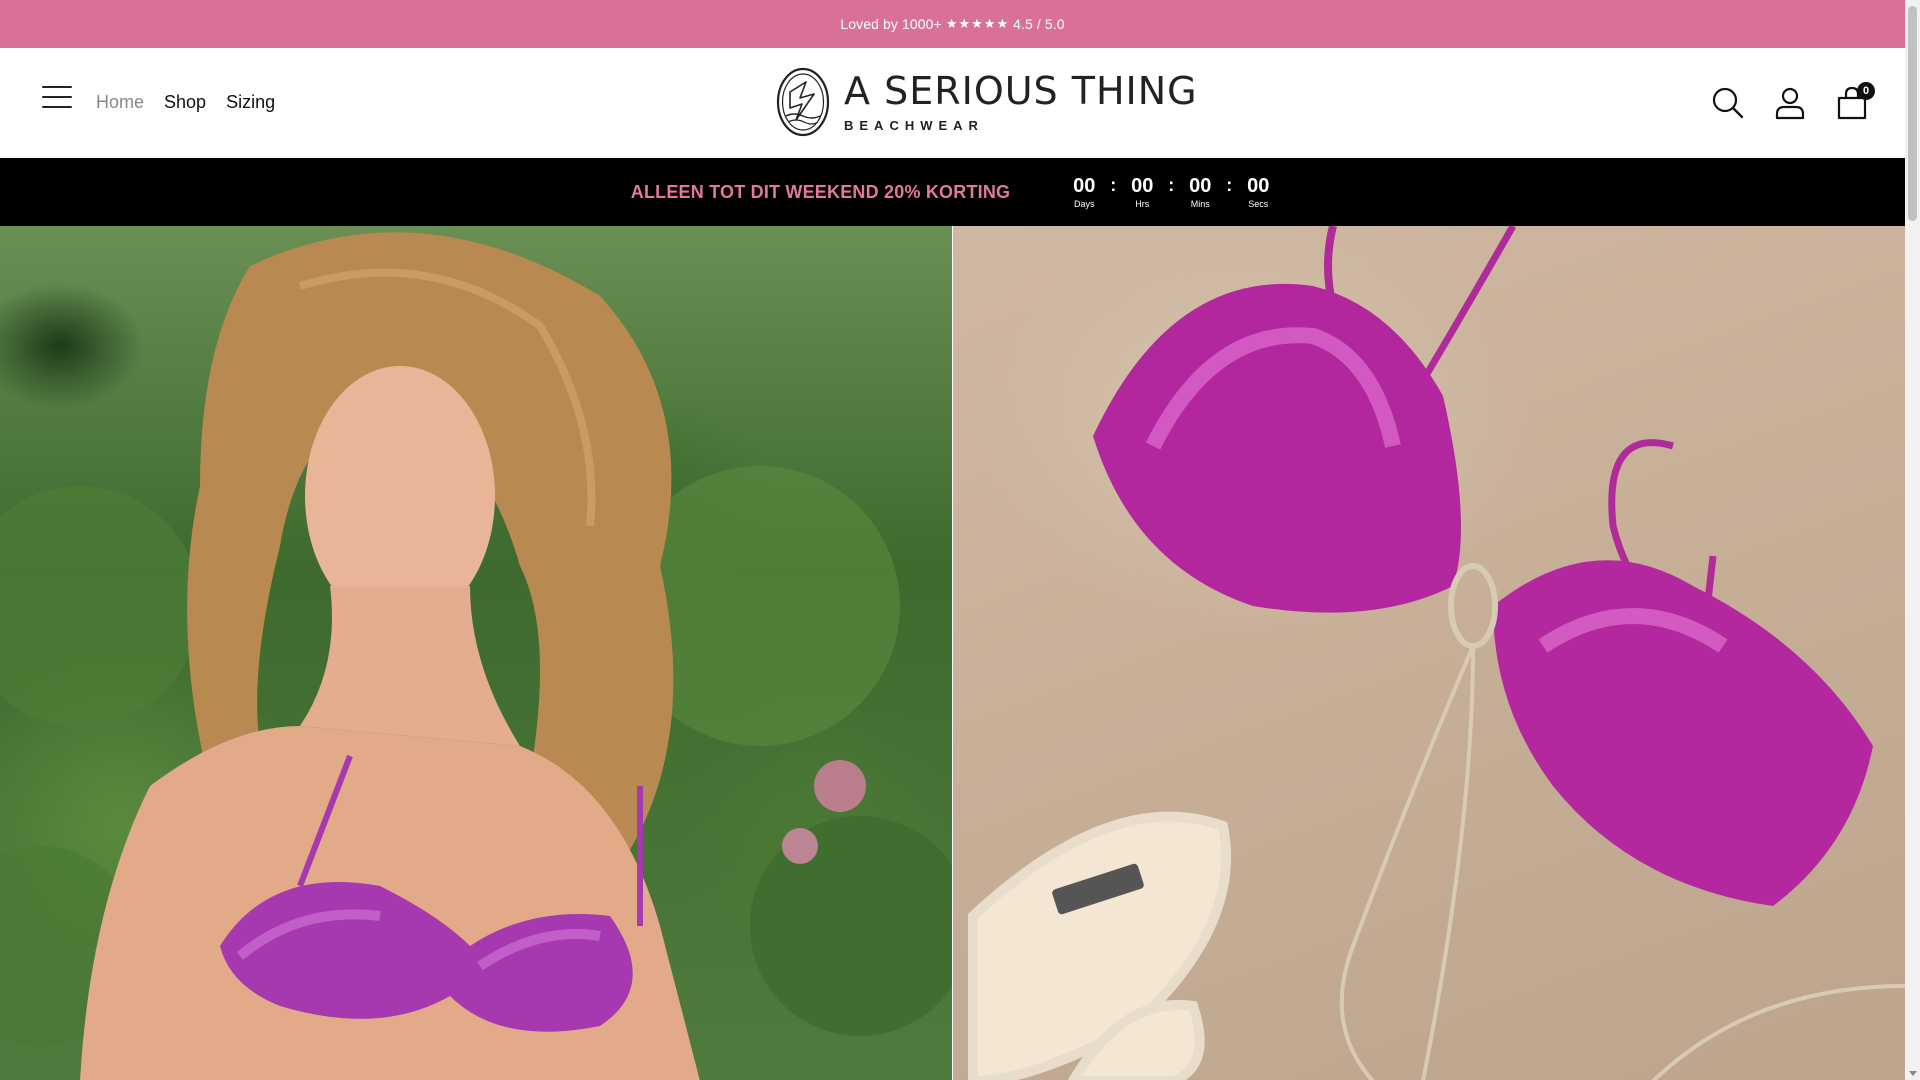  Describe the element at coordinates (1039, 24) in the screenshot. I see `announcement-rating: 4.5 / 5.0` at that location.